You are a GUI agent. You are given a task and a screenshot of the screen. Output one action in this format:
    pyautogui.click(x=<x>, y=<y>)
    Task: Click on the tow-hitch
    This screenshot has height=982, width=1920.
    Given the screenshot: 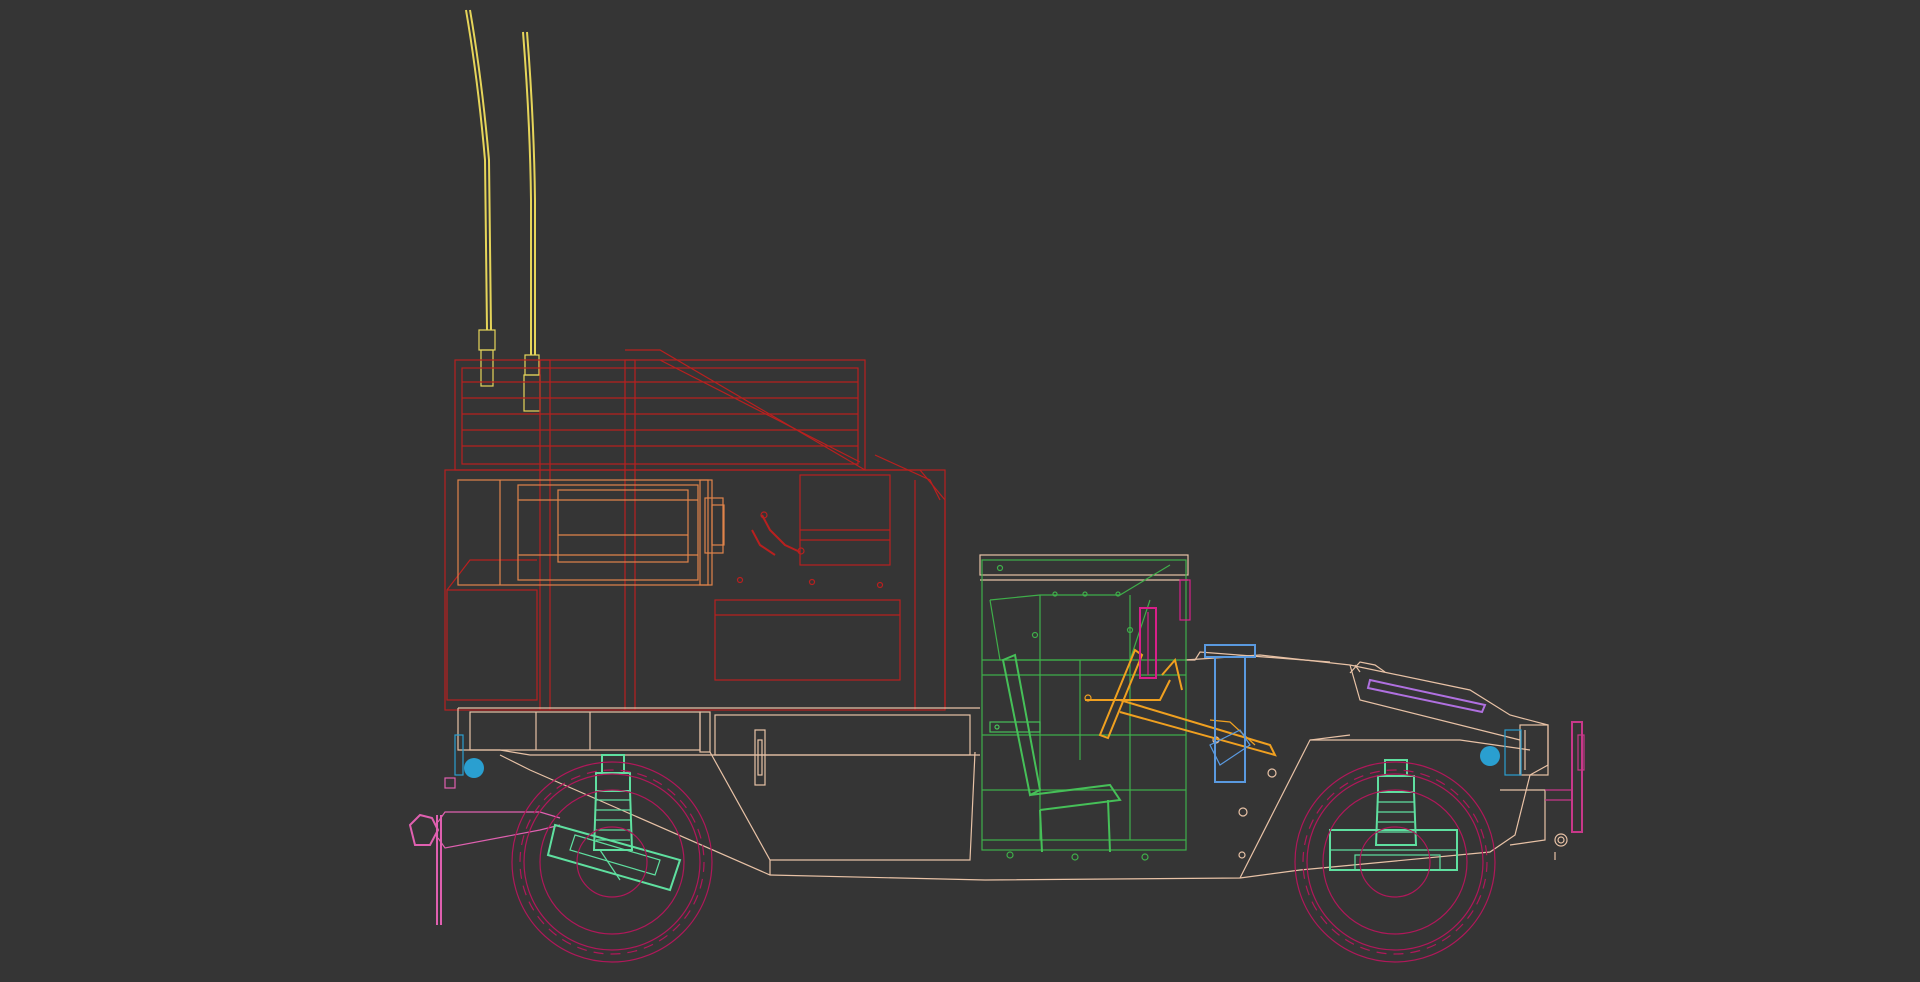 What is the action you would take?
    pyautogui.click(x=484, y=851)
    